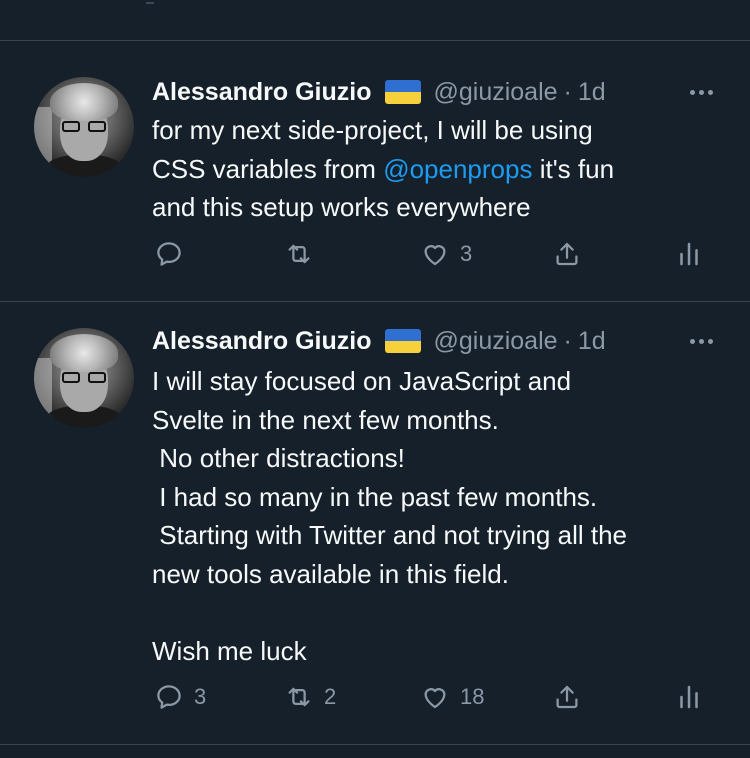 Image resolution: width=750 pixels, height=758 pixels. I want to click on retweet-count: 2, so click(330, 696).